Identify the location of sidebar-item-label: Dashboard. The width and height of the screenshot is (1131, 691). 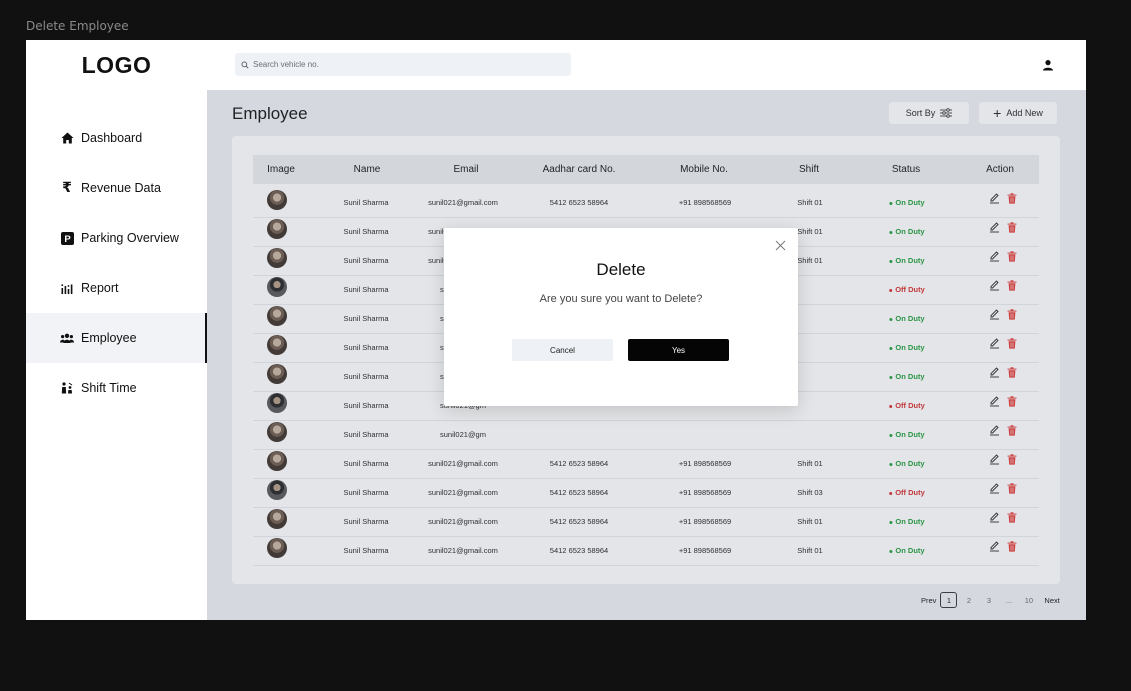
(112, 138).